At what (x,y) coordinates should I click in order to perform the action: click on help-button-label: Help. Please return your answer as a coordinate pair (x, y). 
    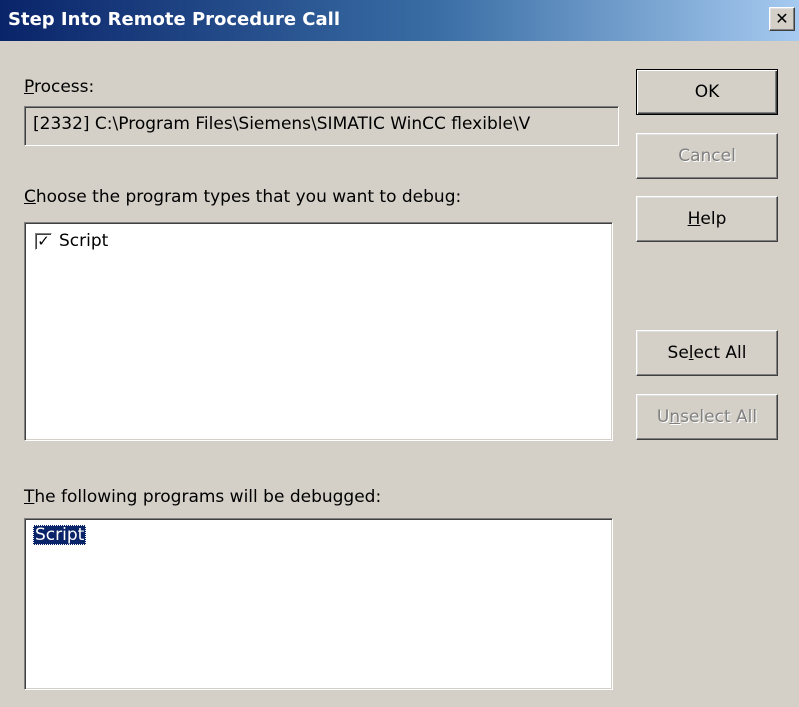
    Looking at the image, I should click on (707, 219).